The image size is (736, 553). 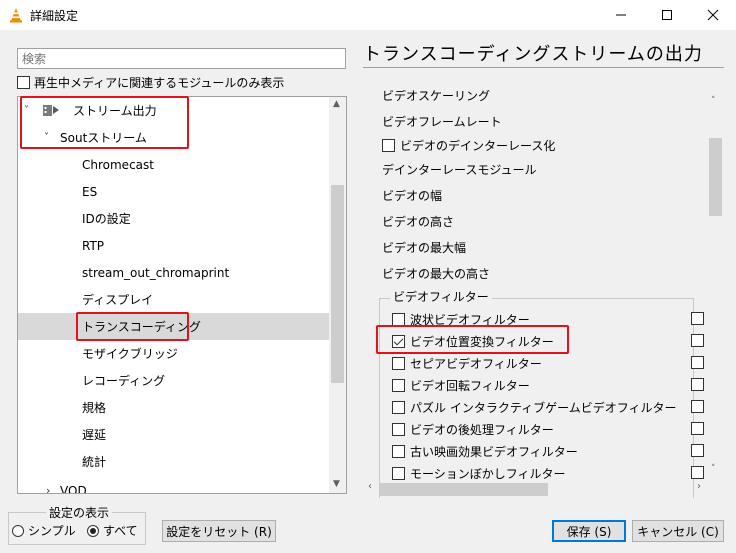 What do you see at coordinates (94, 408) in the screenshot?
I see `tree-item-label: 規格` at bounding box center [94, 408].